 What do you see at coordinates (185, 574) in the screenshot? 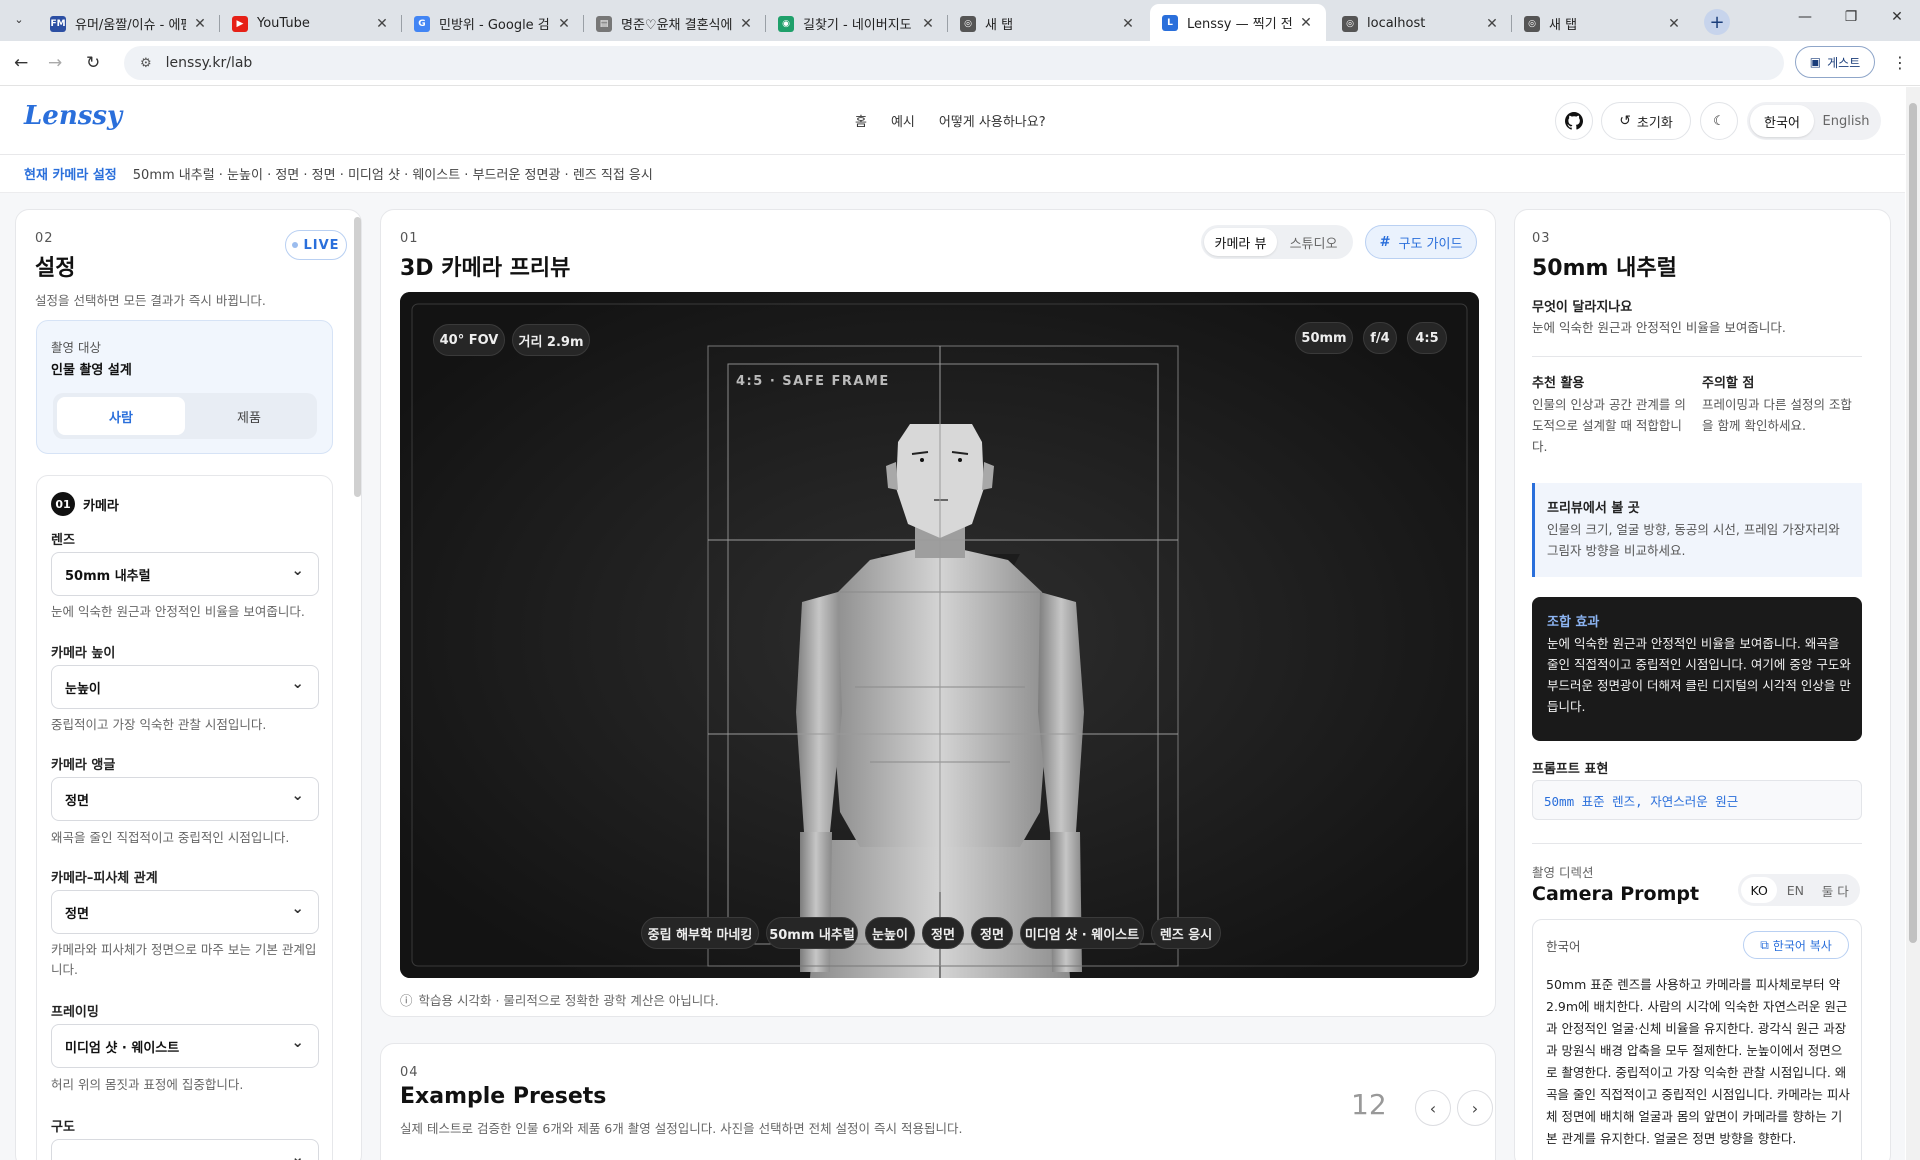
I see `lens-select: 50mm 내추럴` at bounding box center [185, 574].